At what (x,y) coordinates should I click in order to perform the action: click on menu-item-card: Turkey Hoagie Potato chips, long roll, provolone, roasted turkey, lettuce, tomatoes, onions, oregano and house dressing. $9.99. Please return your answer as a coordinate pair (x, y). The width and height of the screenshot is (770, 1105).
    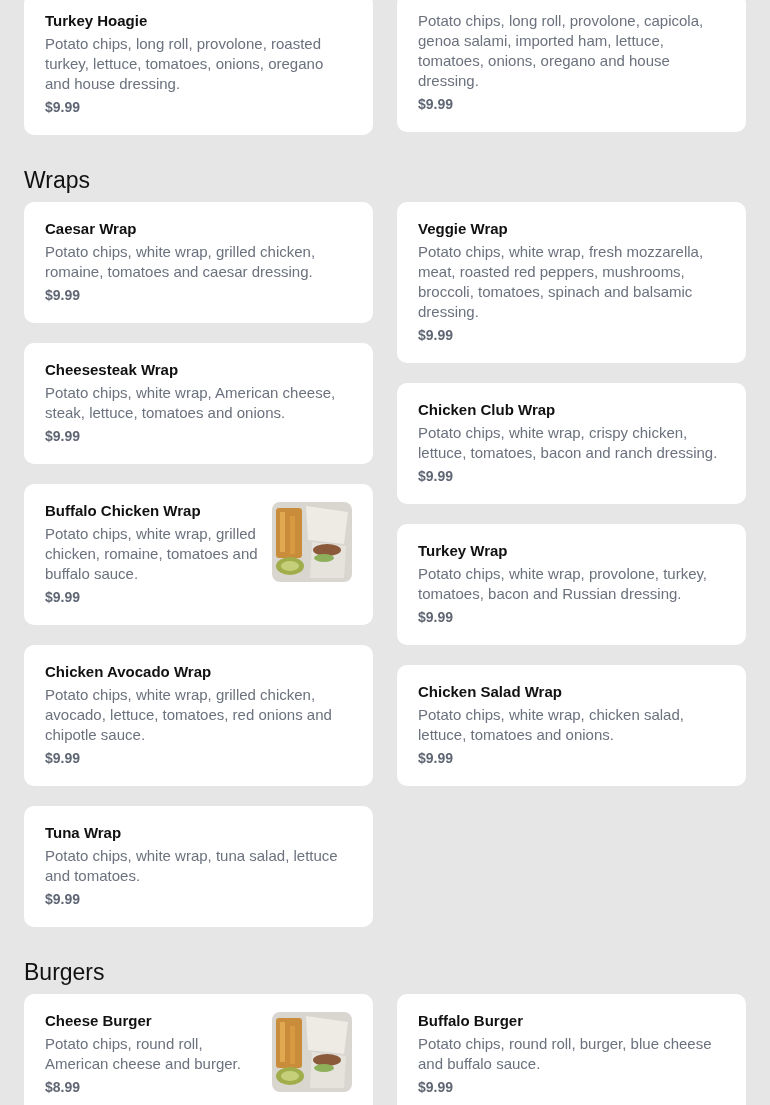
    Looking at the image, I should click on (198, 67).